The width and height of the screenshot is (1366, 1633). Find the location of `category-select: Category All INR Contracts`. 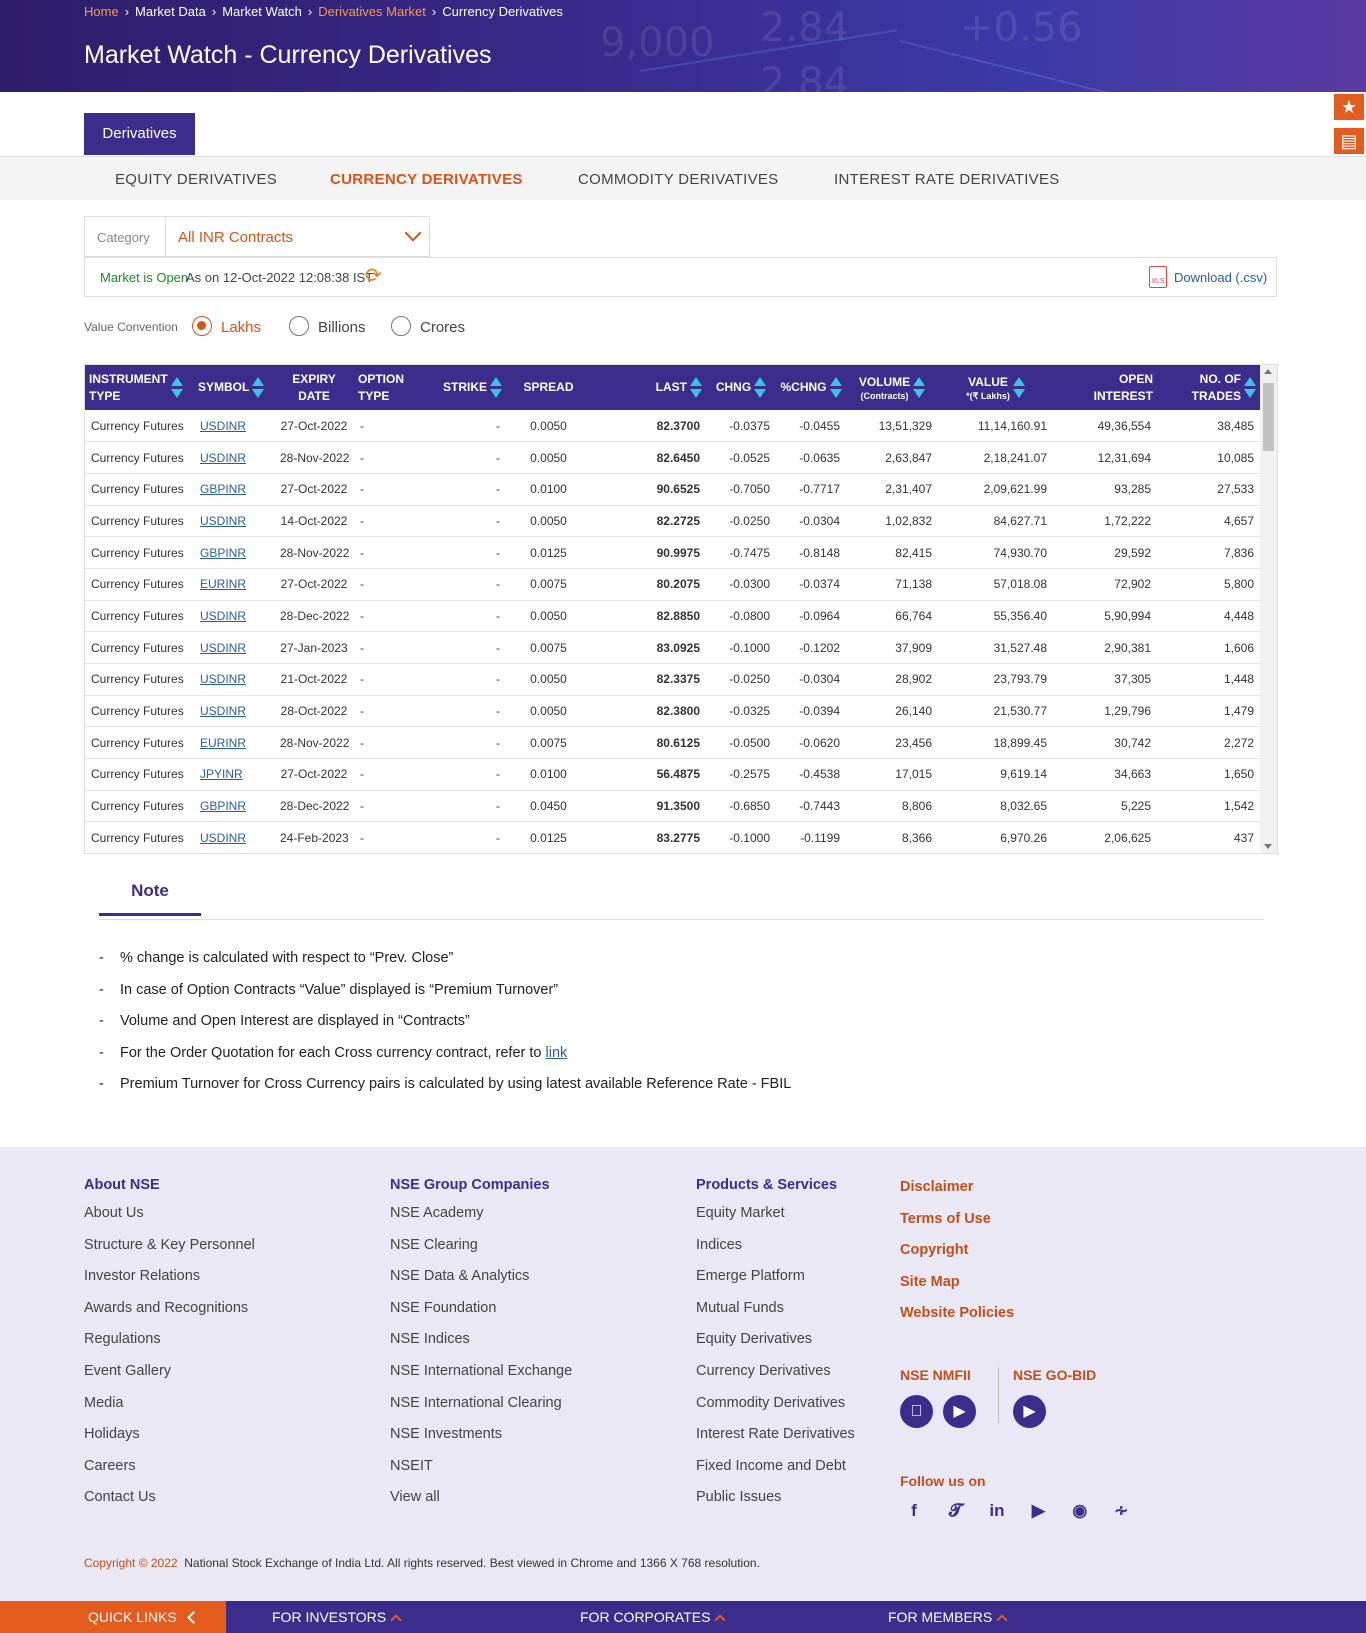

category-select: Category All INR Contracts is located at coordinates (257, 236).